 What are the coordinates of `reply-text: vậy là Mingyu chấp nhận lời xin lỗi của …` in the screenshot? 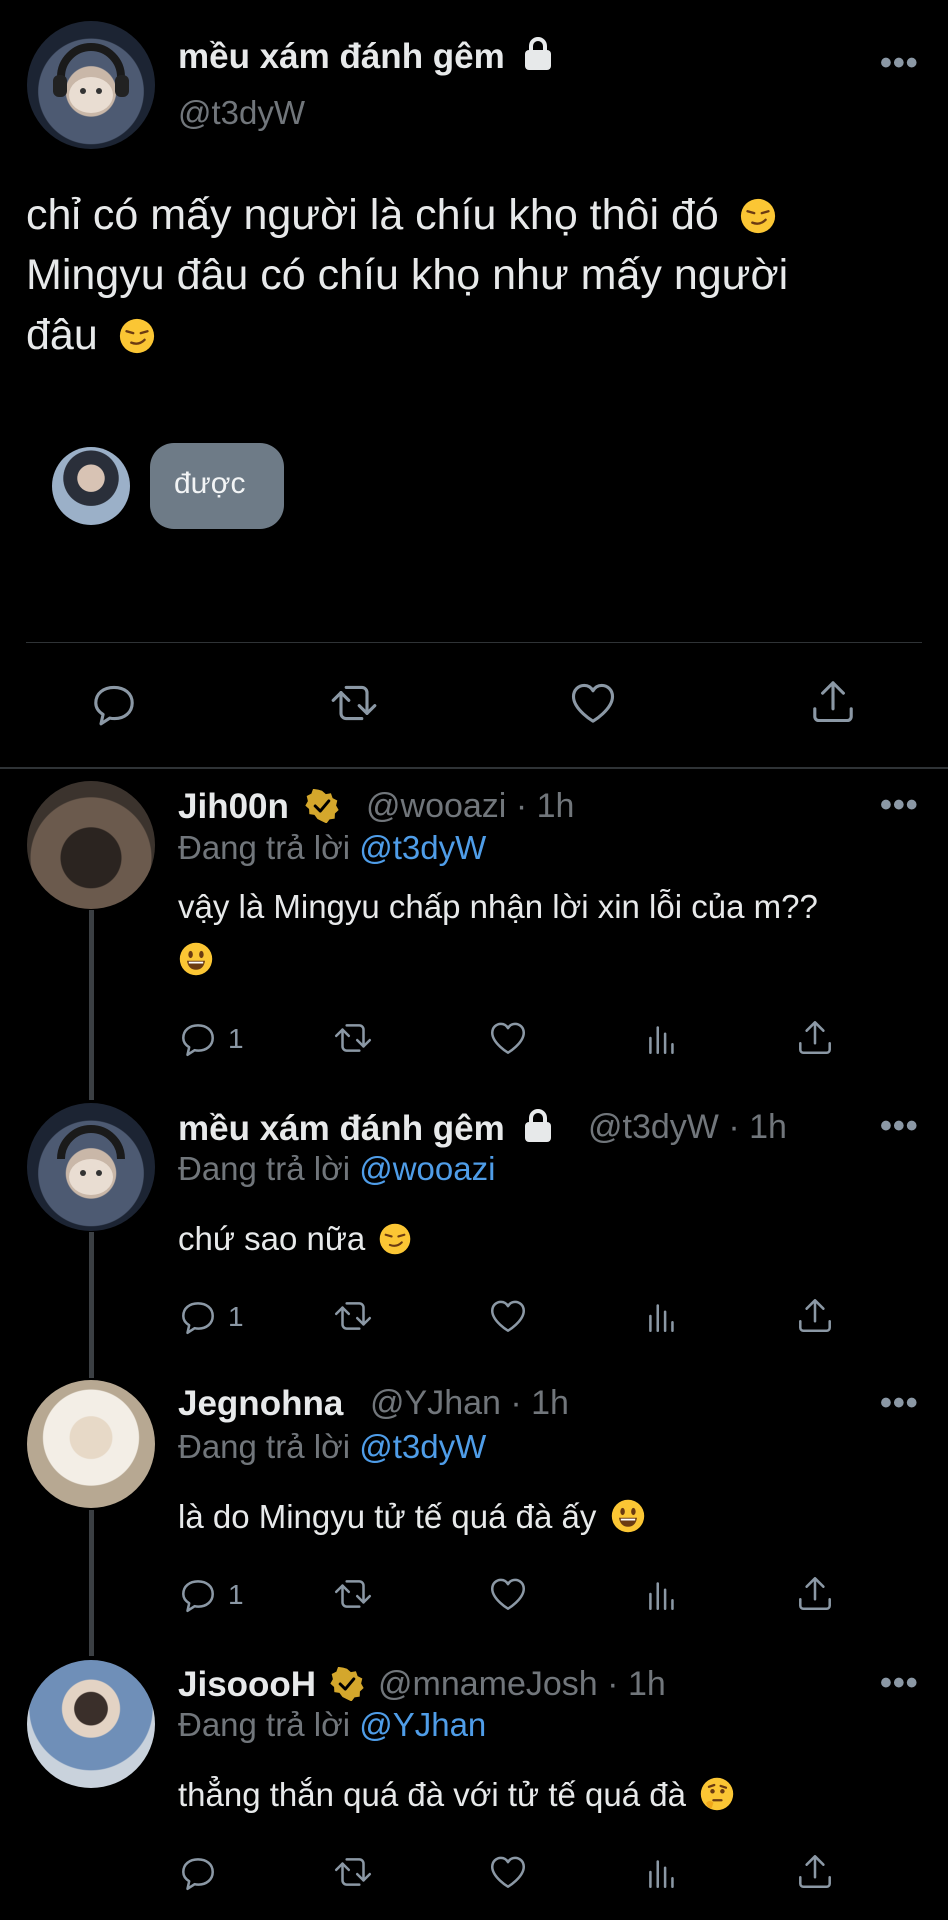 It's located at (498, 906).